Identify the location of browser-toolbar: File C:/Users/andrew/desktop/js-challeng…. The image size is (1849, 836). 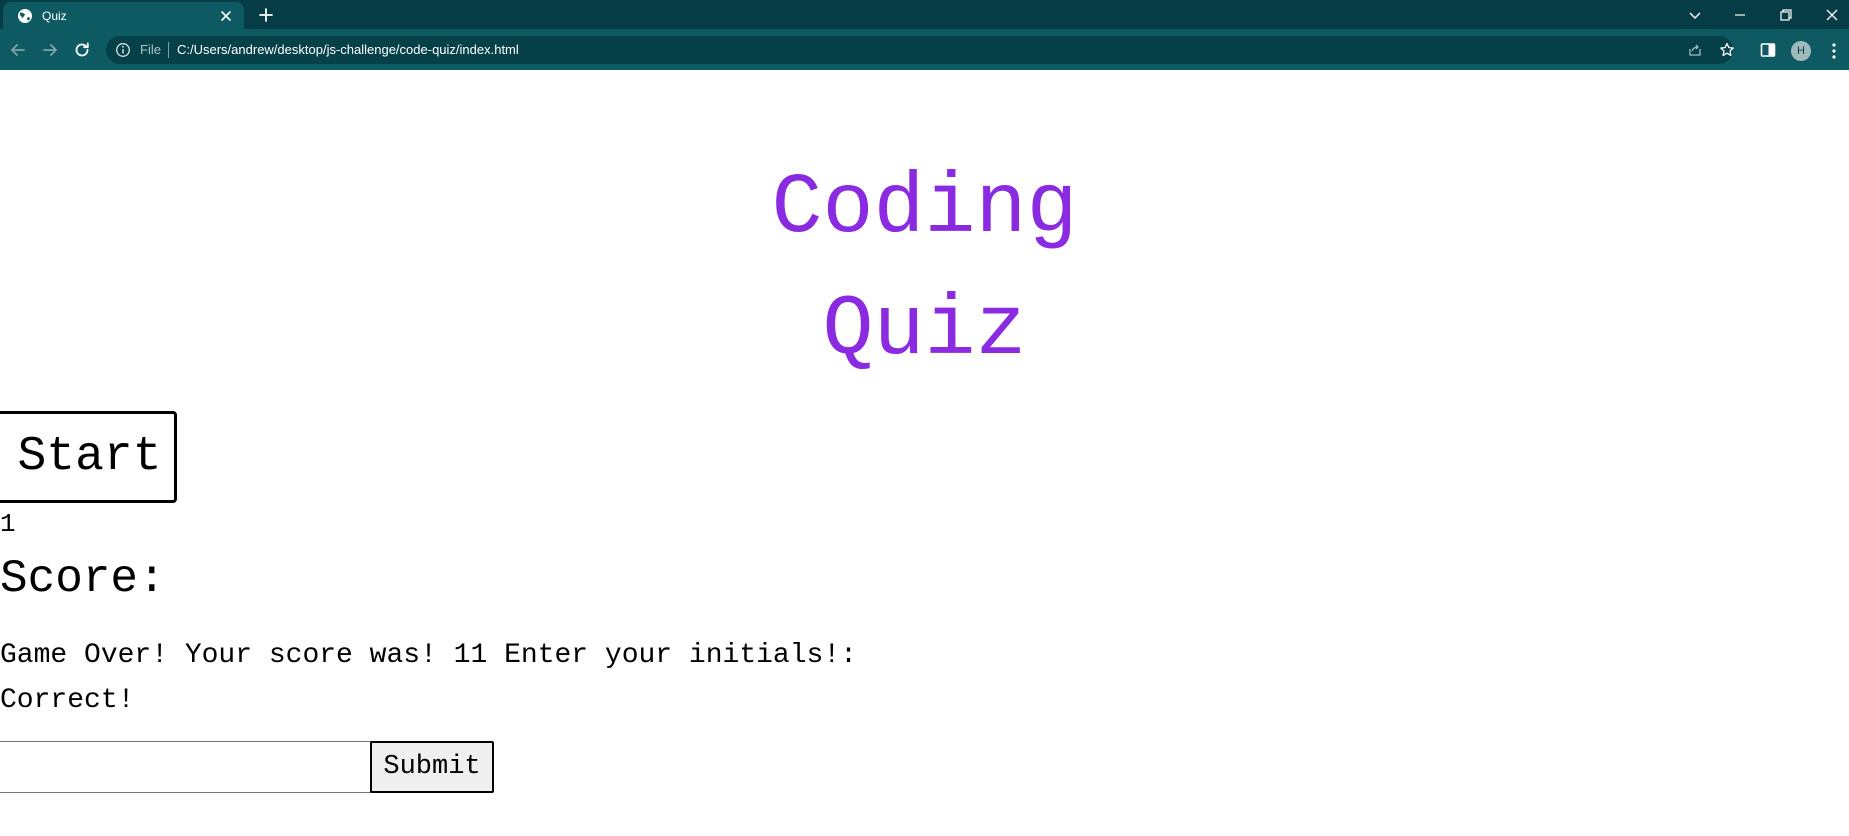
(924, 49).